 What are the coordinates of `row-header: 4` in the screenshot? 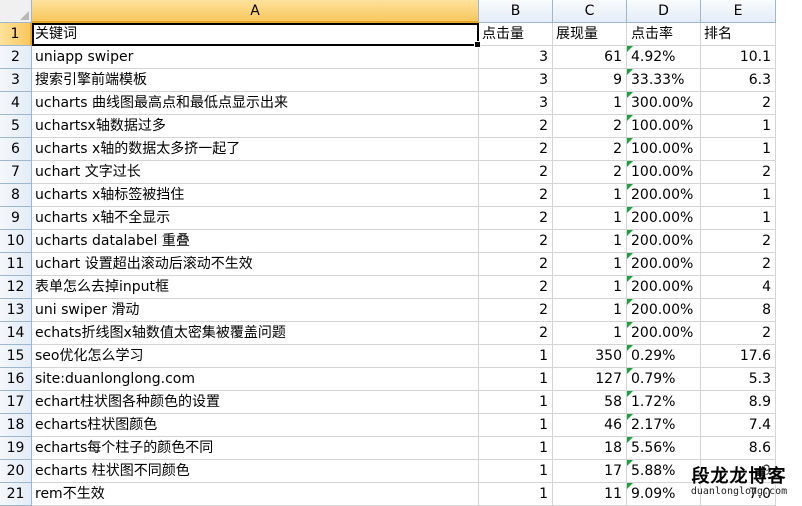 It's located at (16, 103).